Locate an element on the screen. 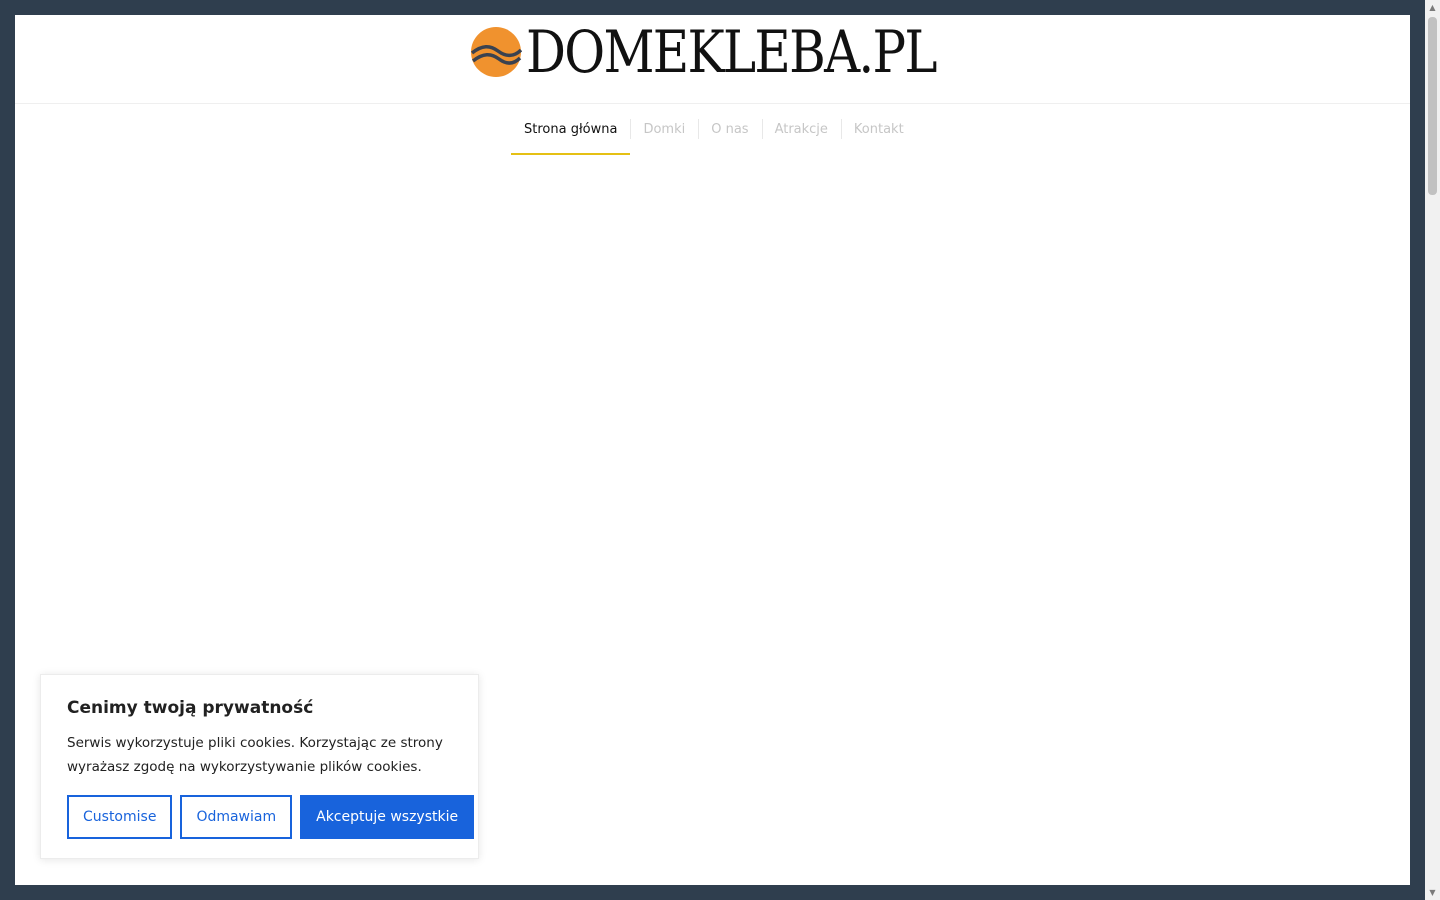 The height and width of the screenshot is (900, 1440). scroll-up-icon: ▲ is located at coordinates (1432, 7).